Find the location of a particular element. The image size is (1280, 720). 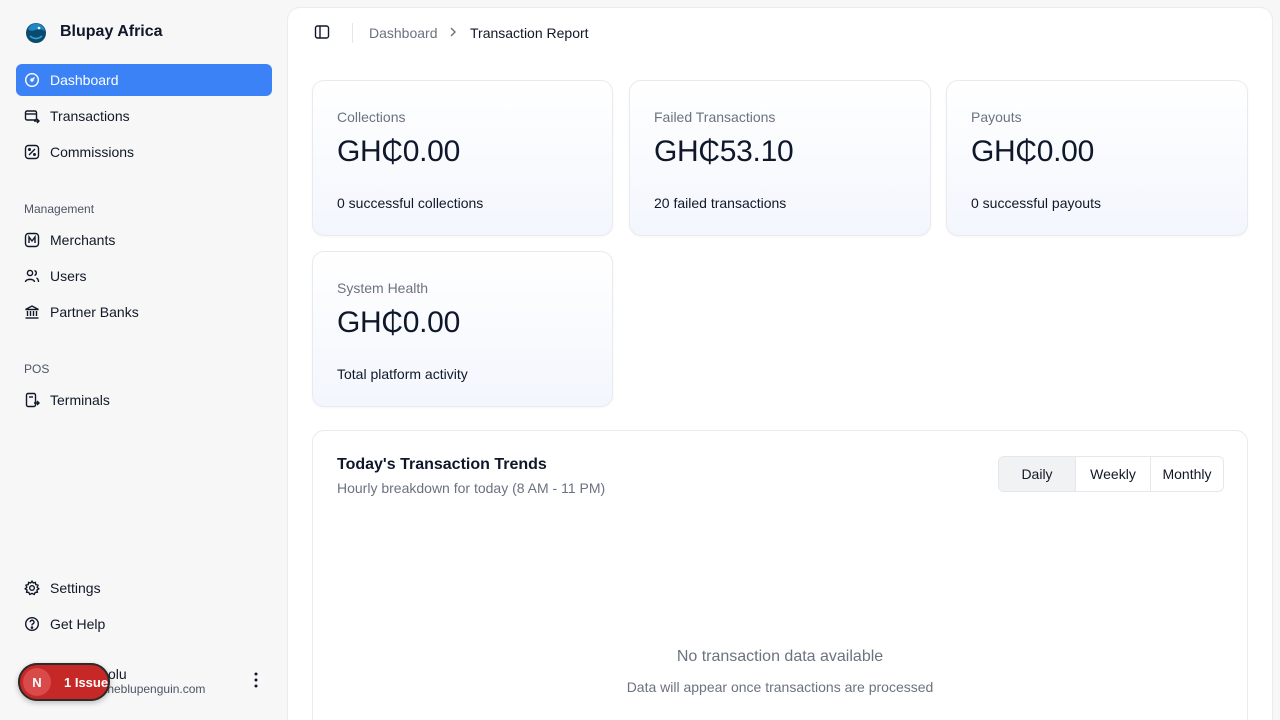

merchant-icon is located at coordinates (32, 240).